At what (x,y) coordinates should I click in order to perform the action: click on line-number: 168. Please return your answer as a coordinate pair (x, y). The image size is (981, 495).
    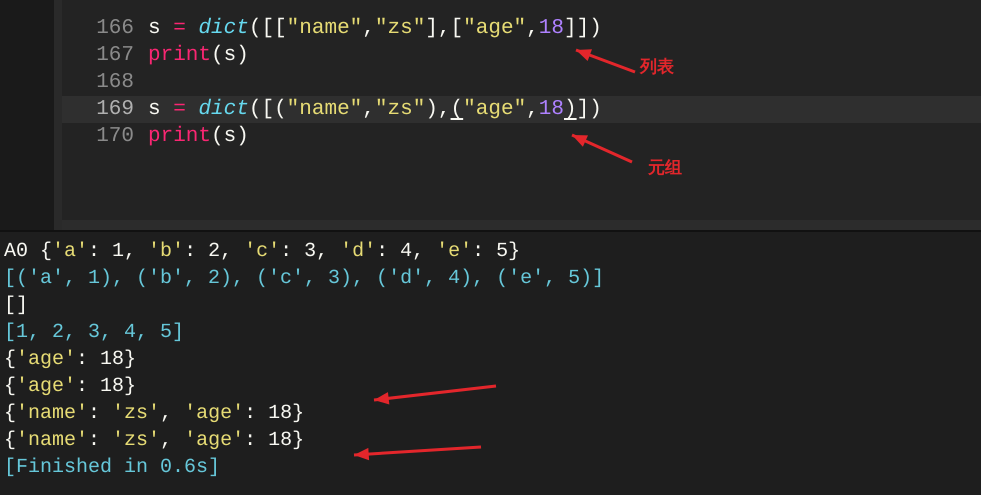
    Looking at the image, I should click on (114, 83).